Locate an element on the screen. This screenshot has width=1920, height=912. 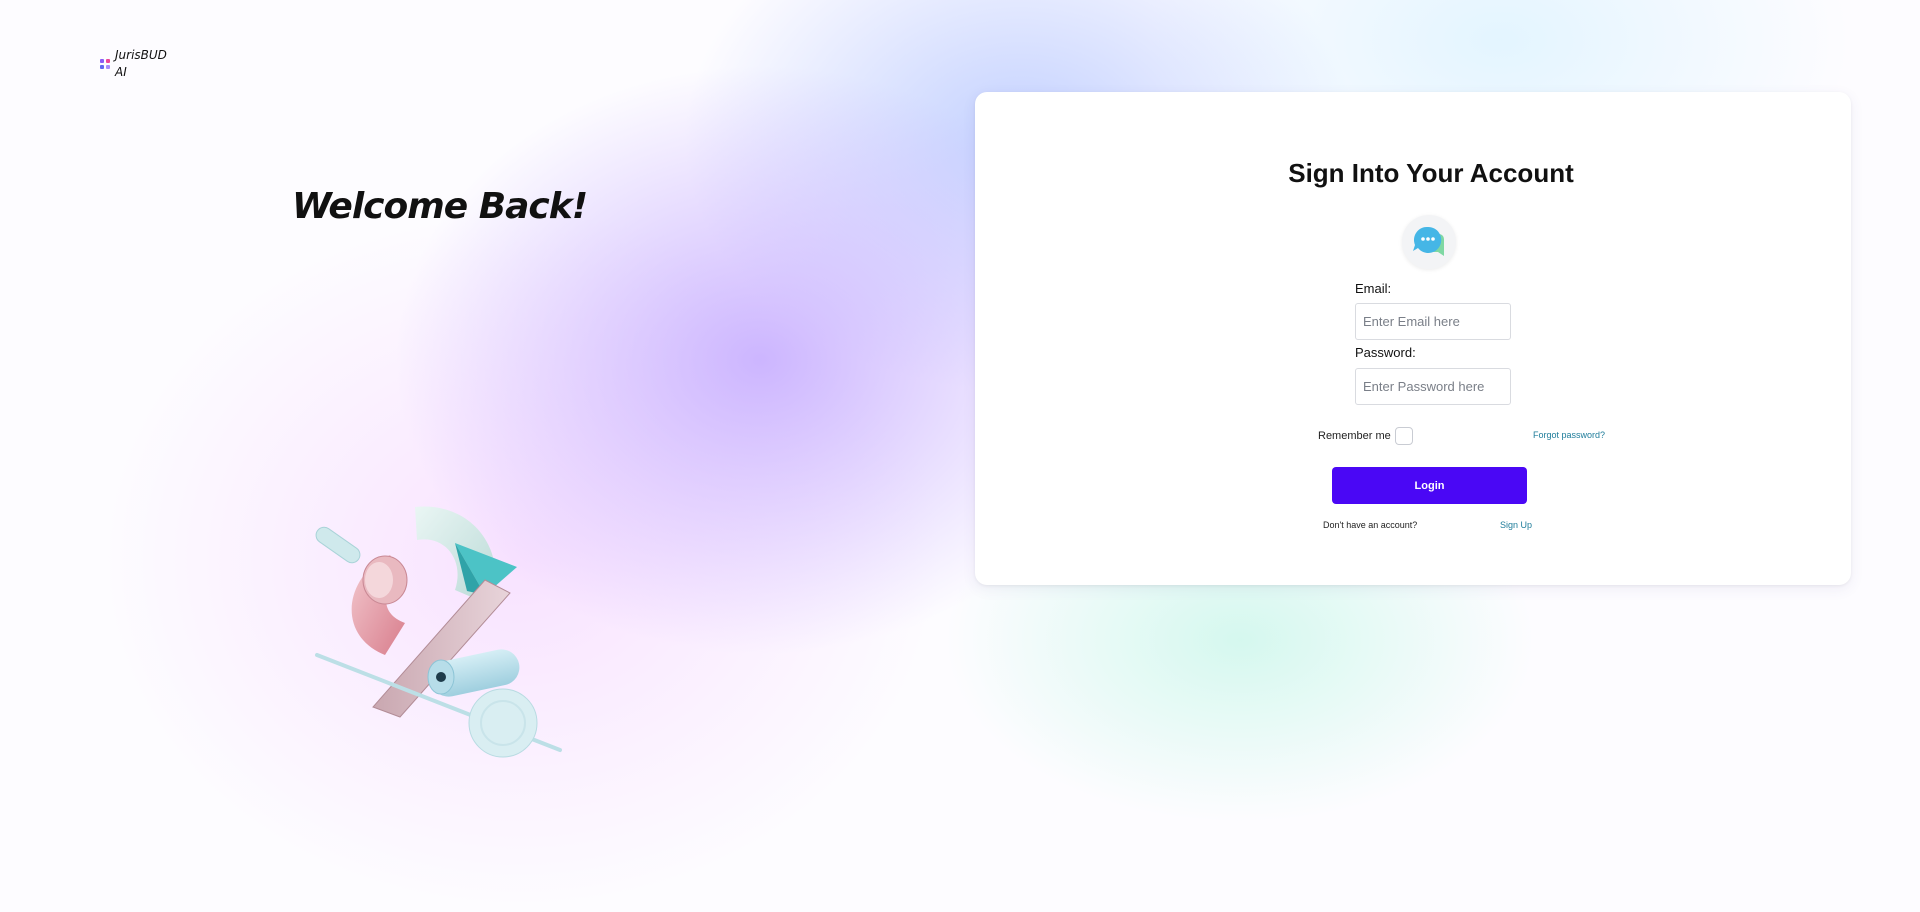
login-title: Sign Into Your Account is located at coordinates (1431, 173).